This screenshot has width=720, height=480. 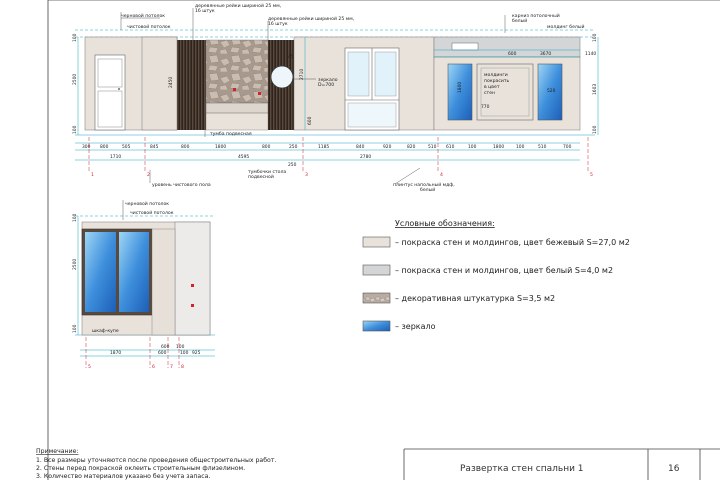 What do you see at coordinates (427, 189) in the screenshot?
I see `callout-plinth-b: белый` at bounding box center [427, 189].